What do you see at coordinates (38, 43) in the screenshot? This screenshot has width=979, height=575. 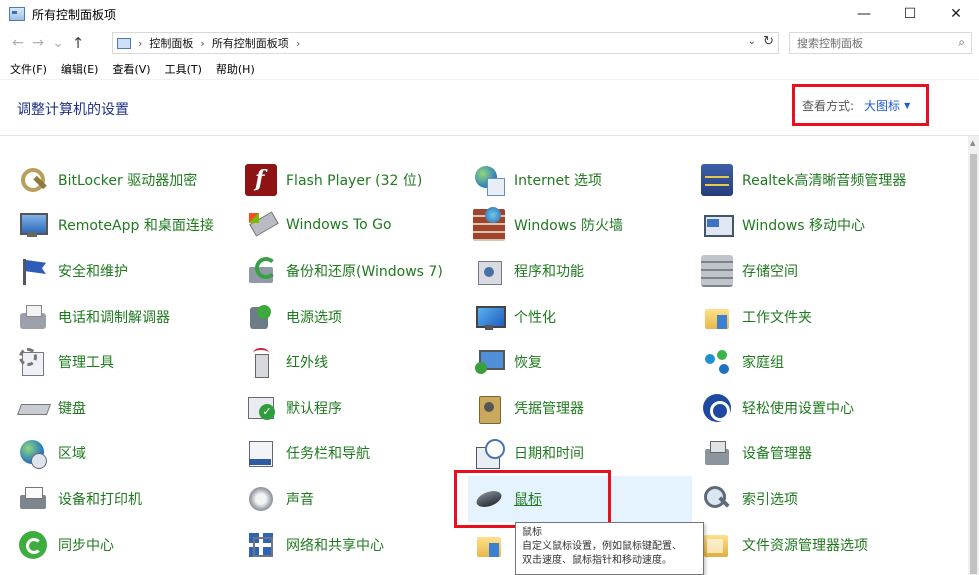 I see `forward-button: →` at bounding box center [38, 43].